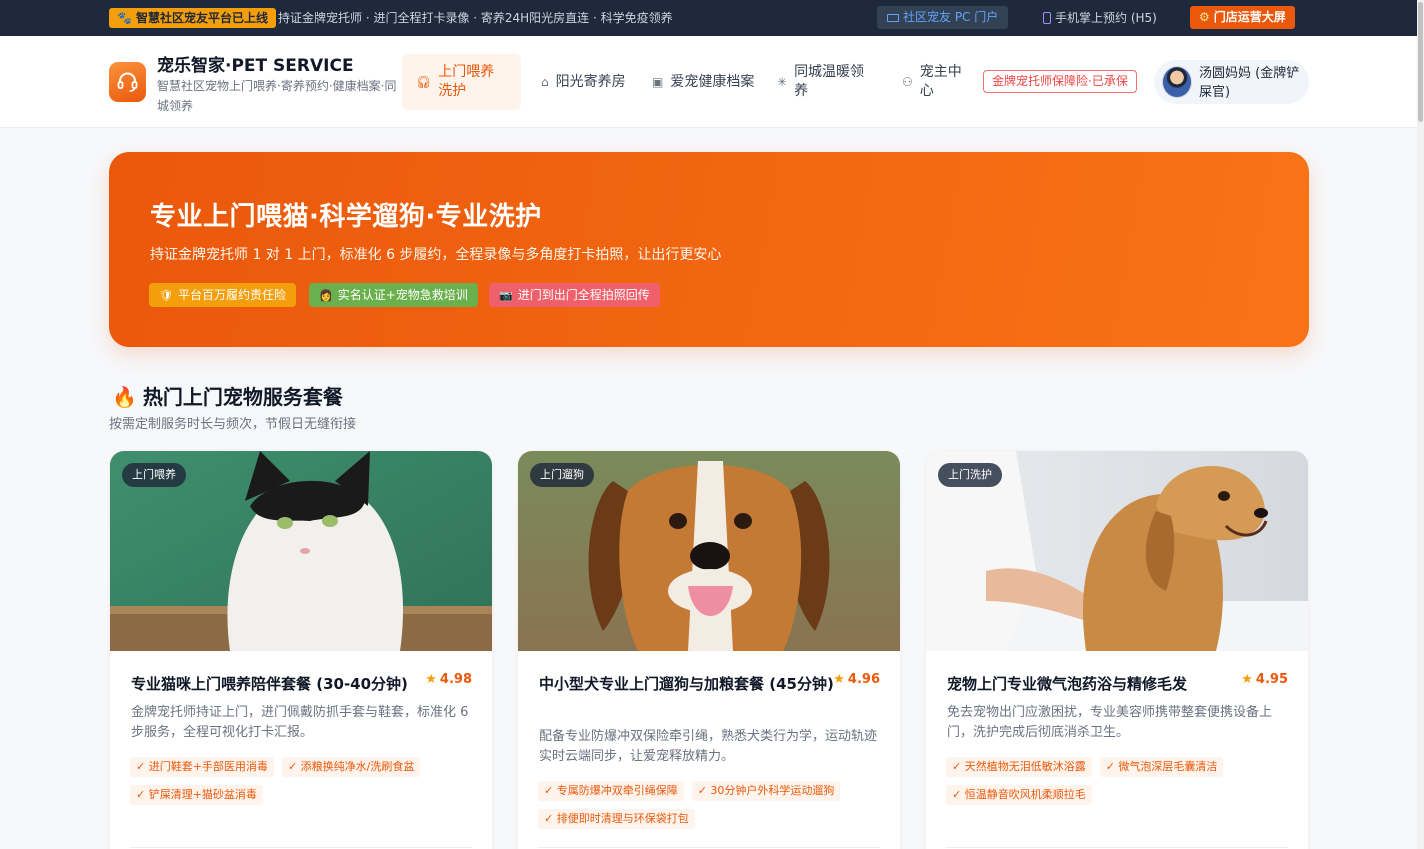 This screenshot has height=849, width=1424. Describe the element at coordinates (1420, 424) in the screenshot. I see `page-scrollbar` at that location.